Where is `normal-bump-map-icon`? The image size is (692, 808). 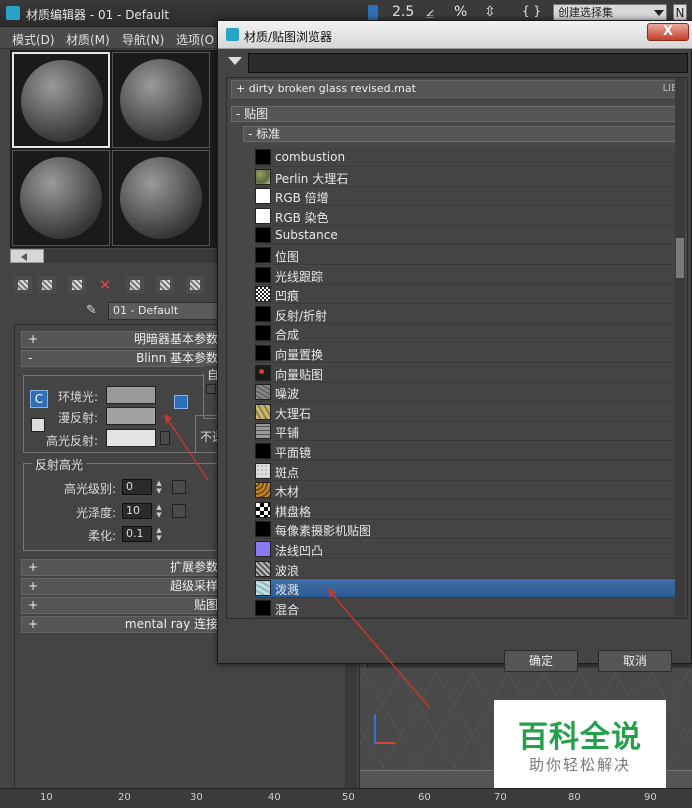
normal-bump-map-icon is located at coordinates (263, 549).